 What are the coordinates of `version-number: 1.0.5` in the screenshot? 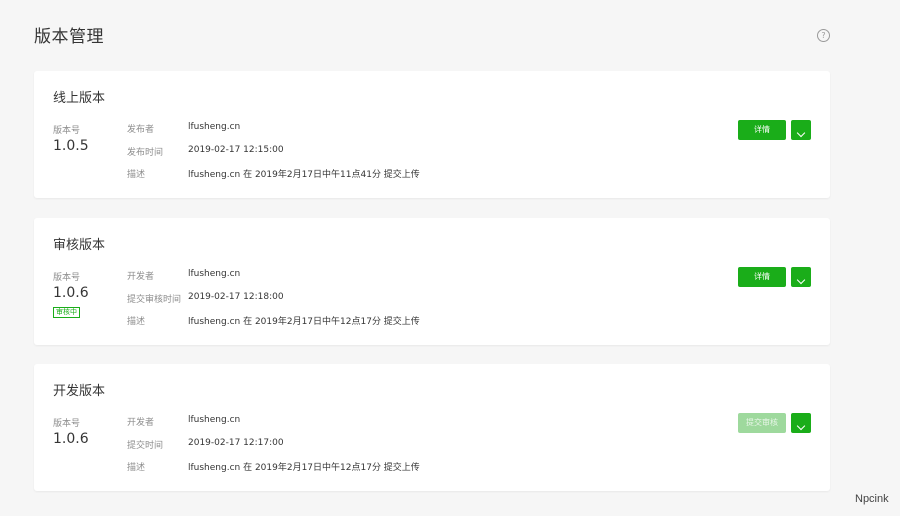 It's located at (71, 146).